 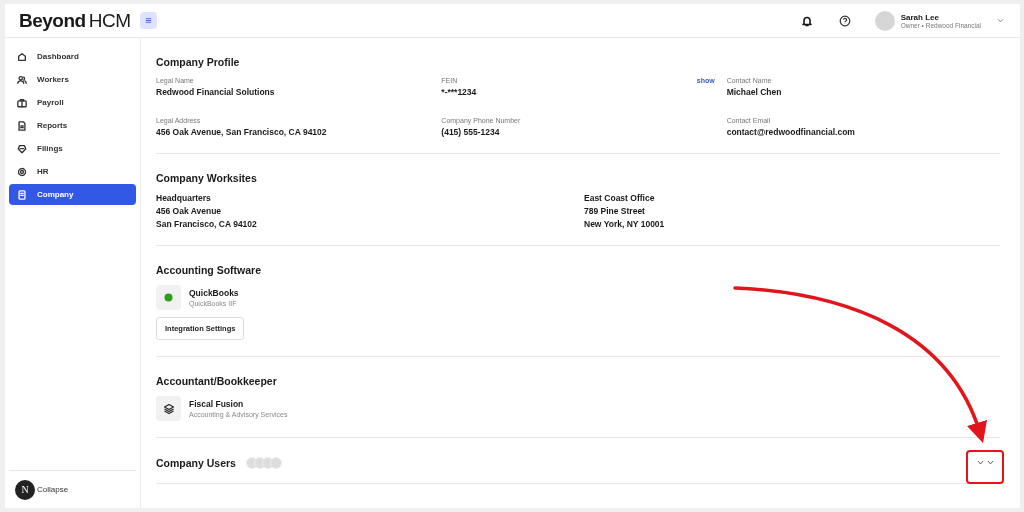 I want to click on address-line: San Francisco, CA 94102, so click(x=207, y=224).